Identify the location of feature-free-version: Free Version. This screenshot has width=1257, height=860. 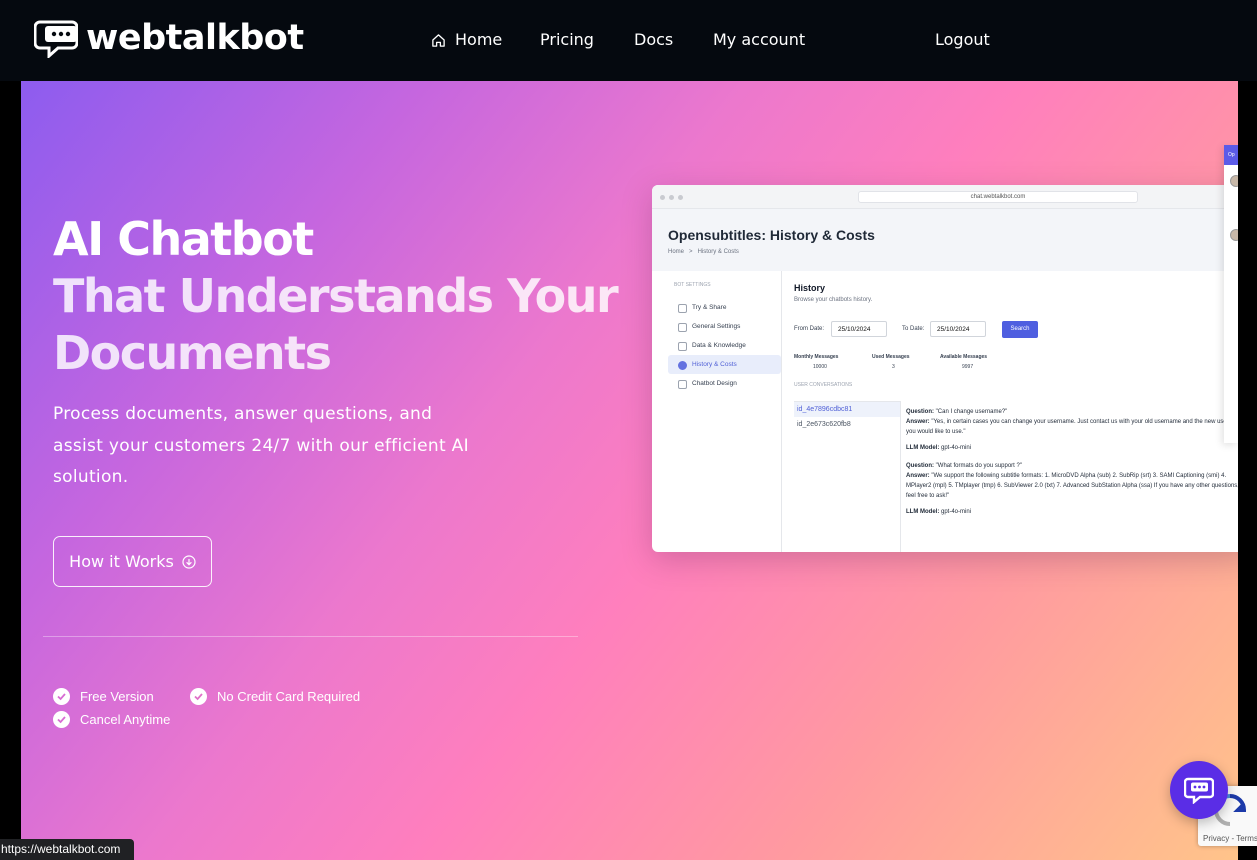
(103, 696).